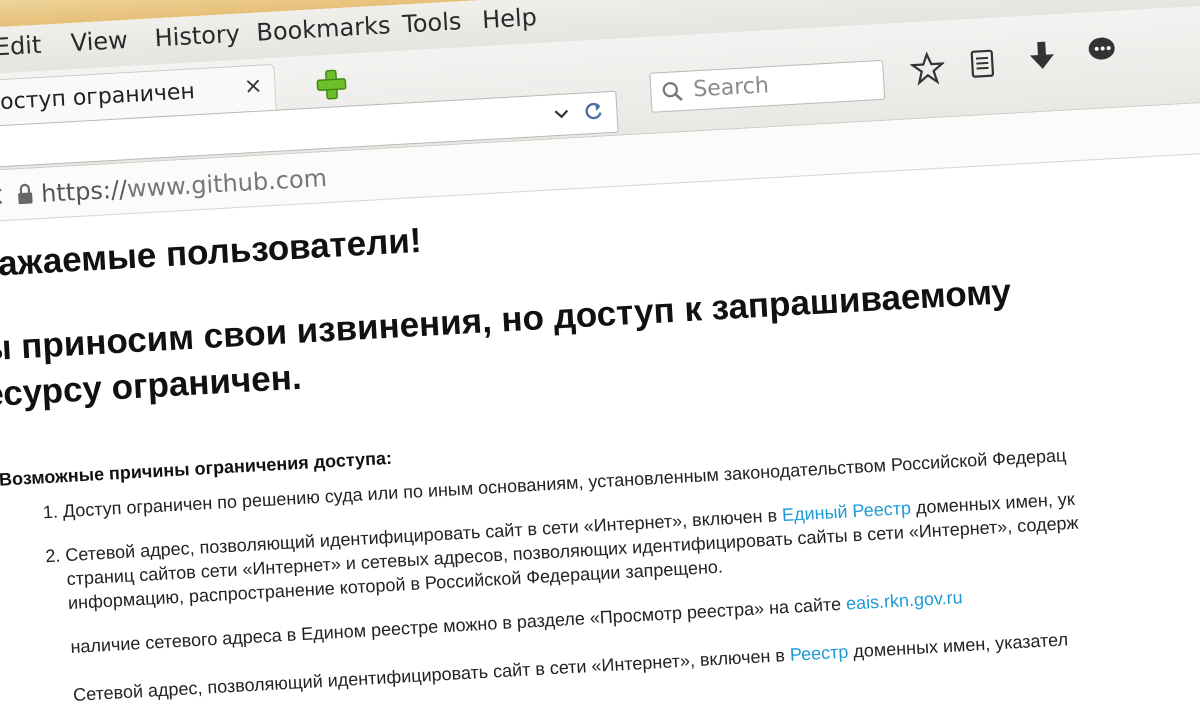  What do you see at coordinates (819, 653) in the screenshot?
I see `reestr-link: Реестр` at bounding box center [819, 653].